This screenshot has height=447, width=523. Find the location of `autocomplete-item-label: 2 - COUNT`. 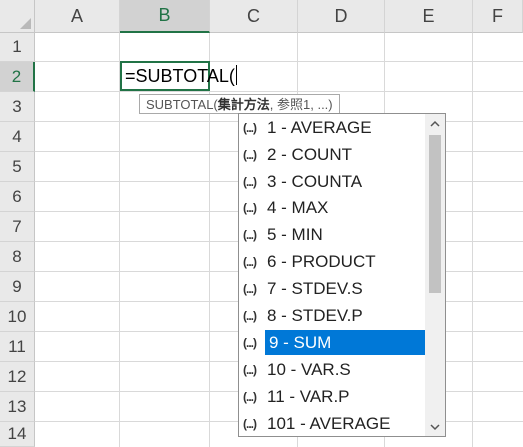

autocomplete-item-label: 2 - COUNT is located at coordinates (309, 154).